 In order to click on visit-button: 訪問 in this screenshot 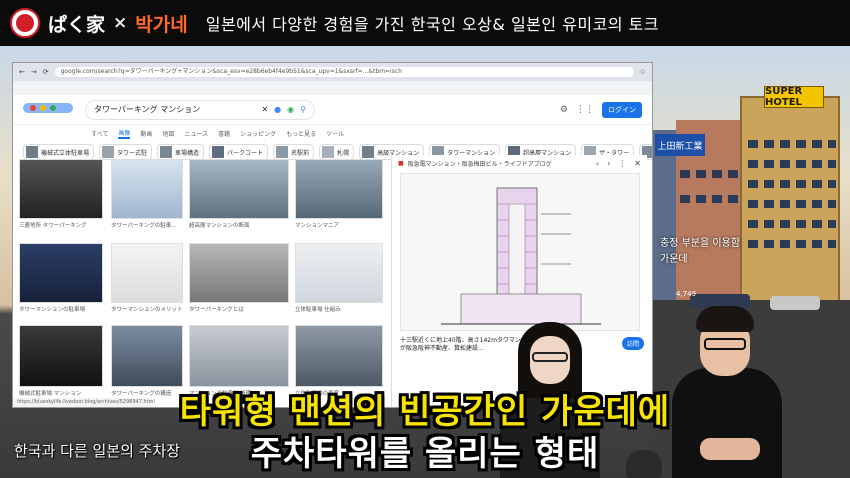, I will do `click(633, 343)`.